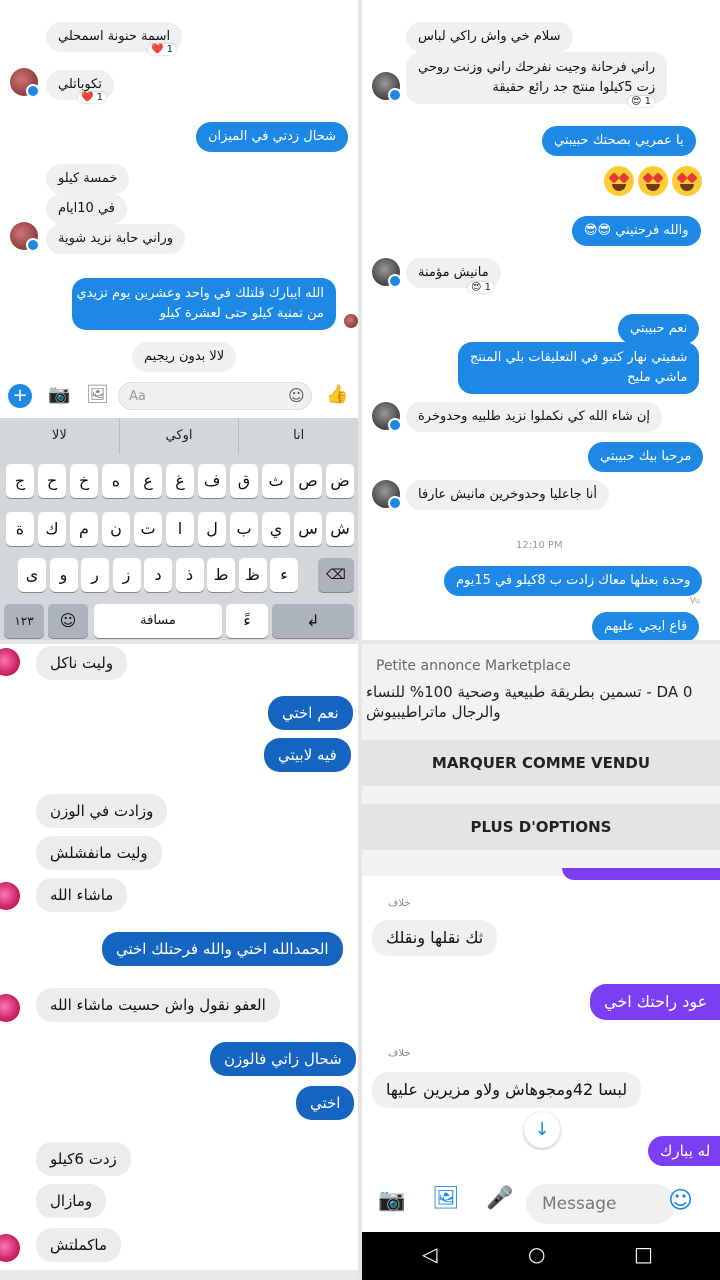  What do you see at coordinates (189, 575) in the screenshot?
I see `keyboard-key: ذ` at bounding box center [189, 575].